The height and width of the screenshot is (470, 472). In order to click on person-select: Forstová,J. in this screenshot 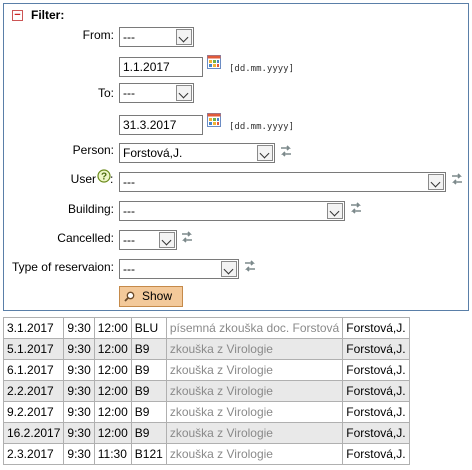, I will do `click(197, 153)`.